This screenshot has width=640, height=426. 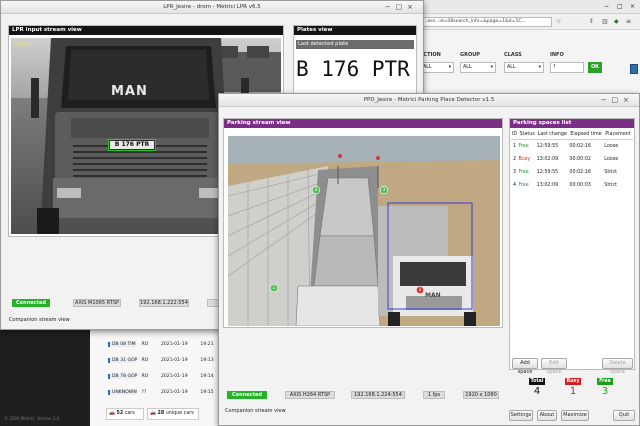 I want to click on table-row: 4 Free 13:02:09 00:00:03 Strict, so click(x=572, y=185).